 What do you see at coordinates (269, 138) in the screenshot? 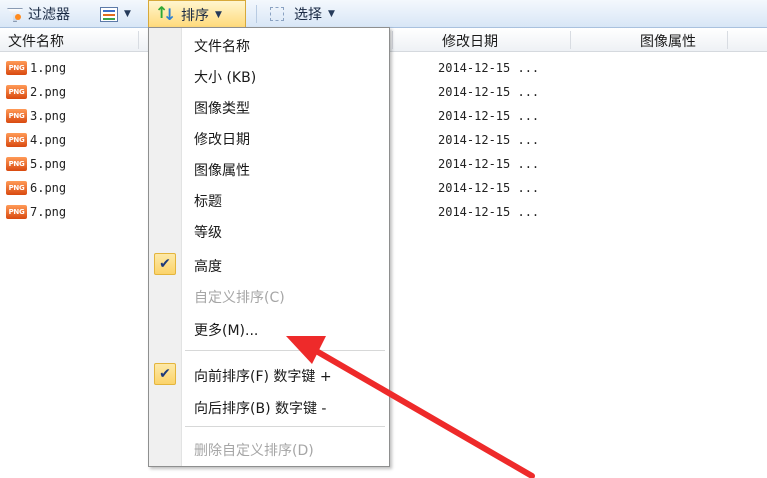
I see `sort-by-modified-date: 修改日期` at bounding box center [269, 138].